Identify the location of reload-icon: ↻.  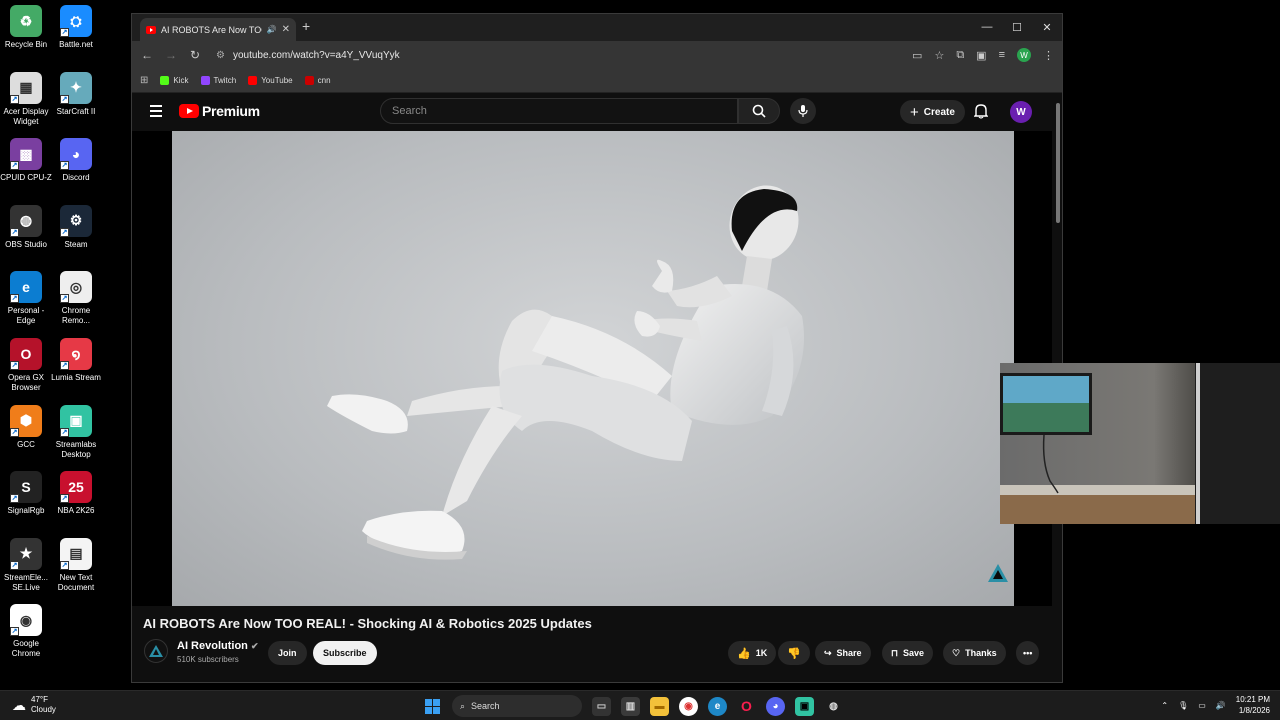
(195, 55).